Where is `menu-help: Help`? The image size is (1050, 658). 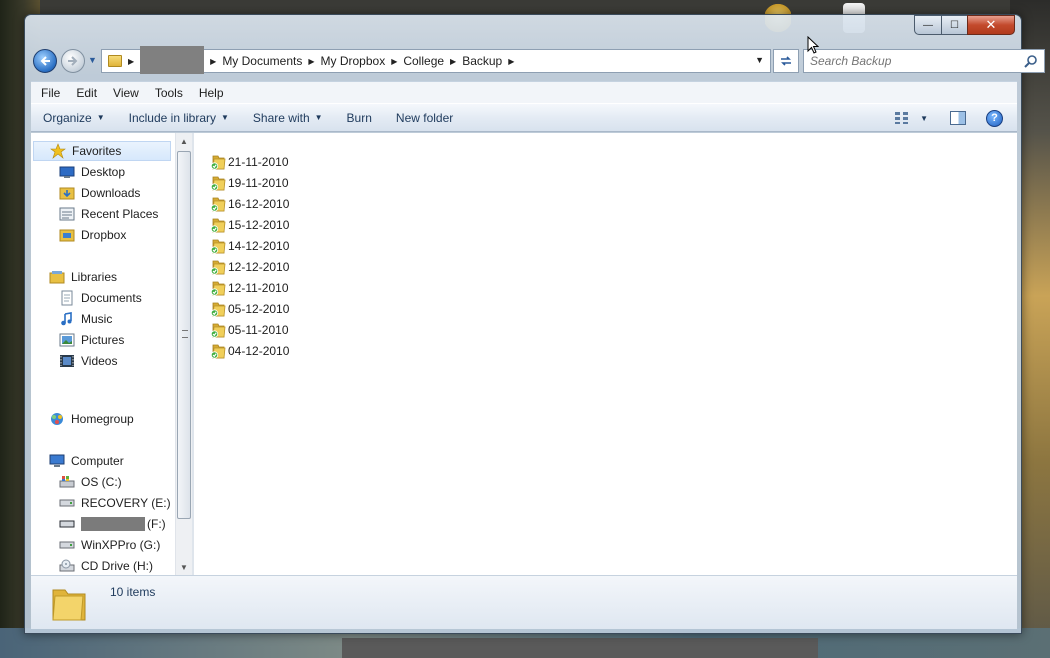
menu-help: Help is located at coordinates (209, 93).